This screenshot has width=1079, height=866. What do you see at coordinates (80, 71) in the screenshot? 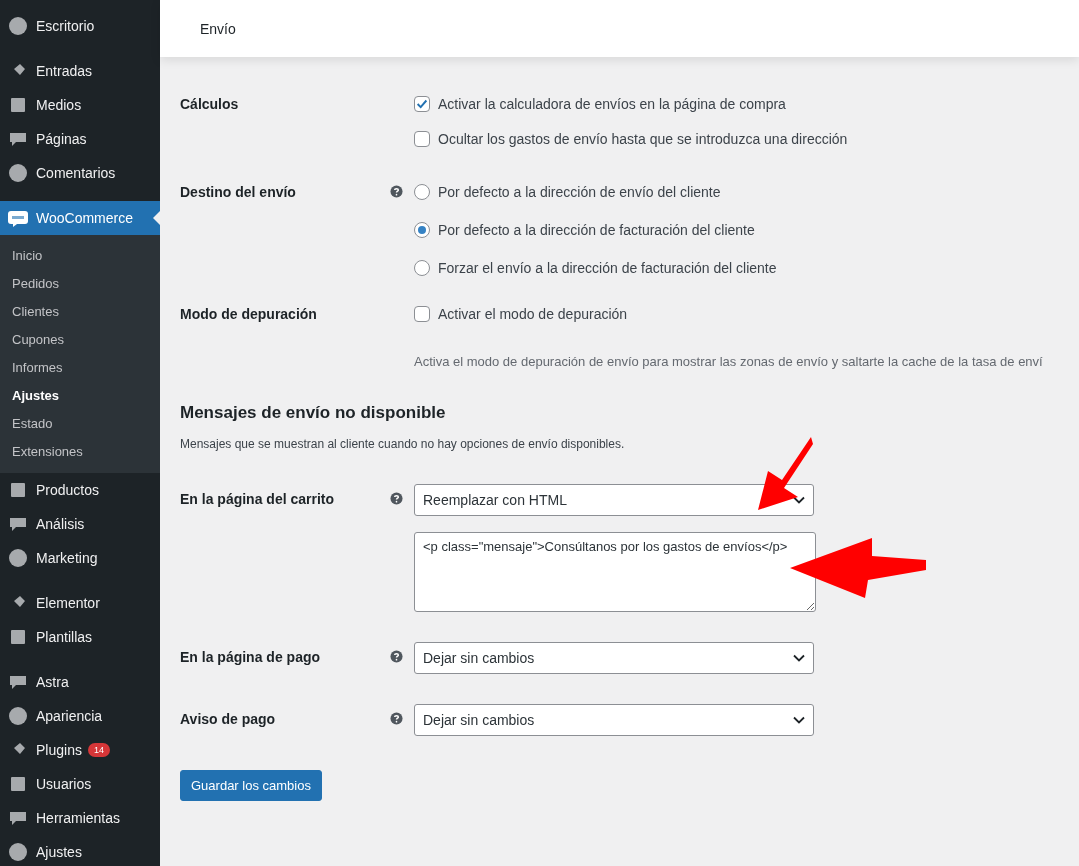
I see `menu-item: Entradas` at bounding box center [80, 71].